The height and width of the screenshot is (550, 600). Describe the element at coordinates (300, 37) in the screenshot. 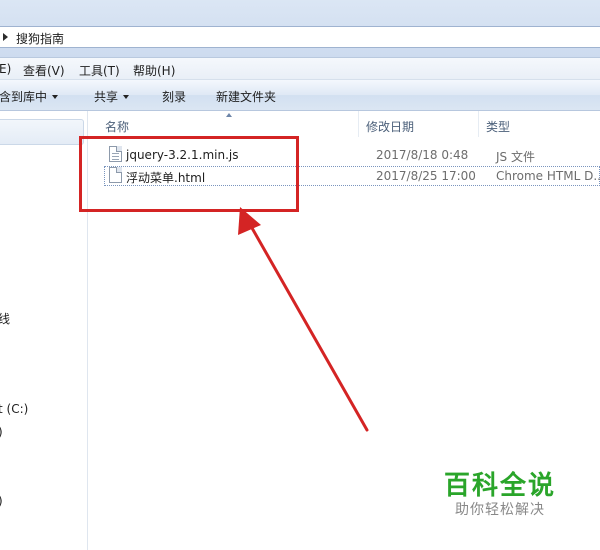

I see `address-field: 搜狗指南` at that location.